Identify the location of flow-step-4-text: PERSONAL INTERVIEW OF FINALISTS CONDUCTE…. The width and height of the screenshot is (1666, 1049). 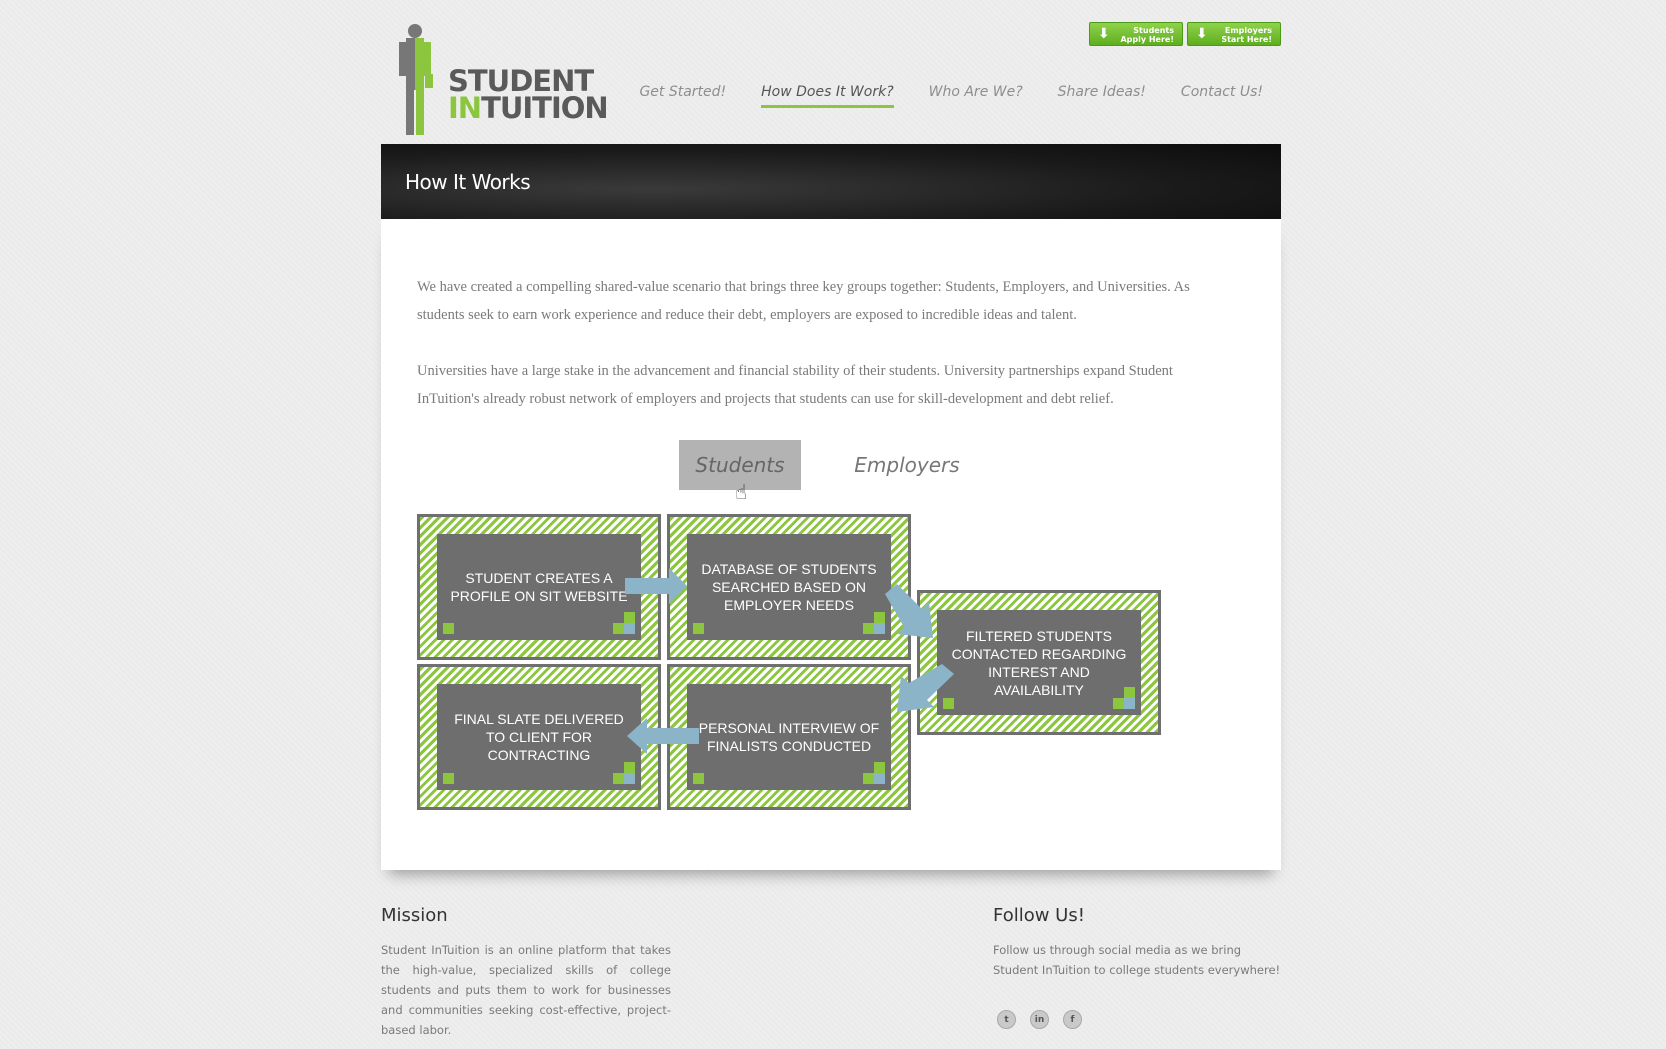
(789, 737).